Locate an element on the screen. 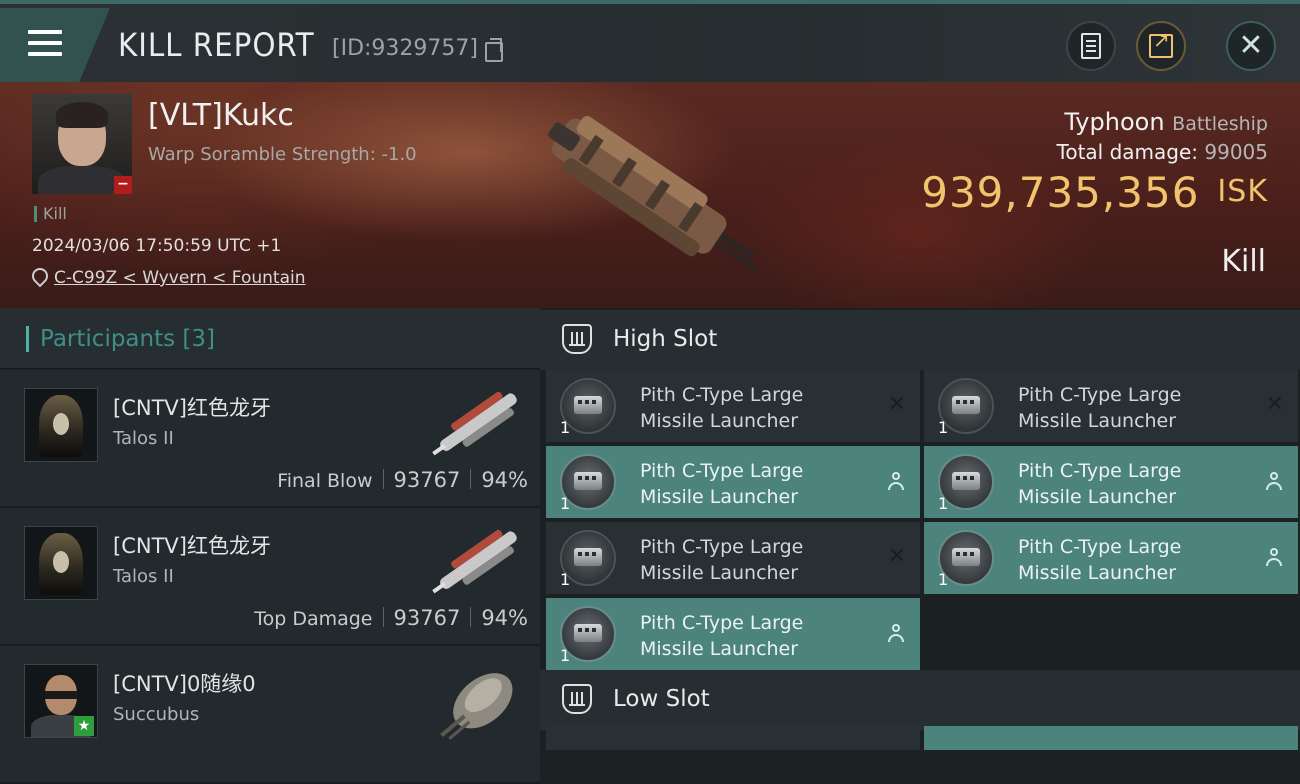  total-damage-label: Total damage: is located at coordinates (1127, 152).